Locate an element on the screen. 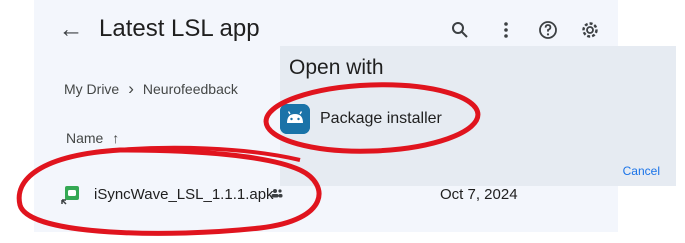  cancel-button: Cancel is located at coordinates (641, 171).